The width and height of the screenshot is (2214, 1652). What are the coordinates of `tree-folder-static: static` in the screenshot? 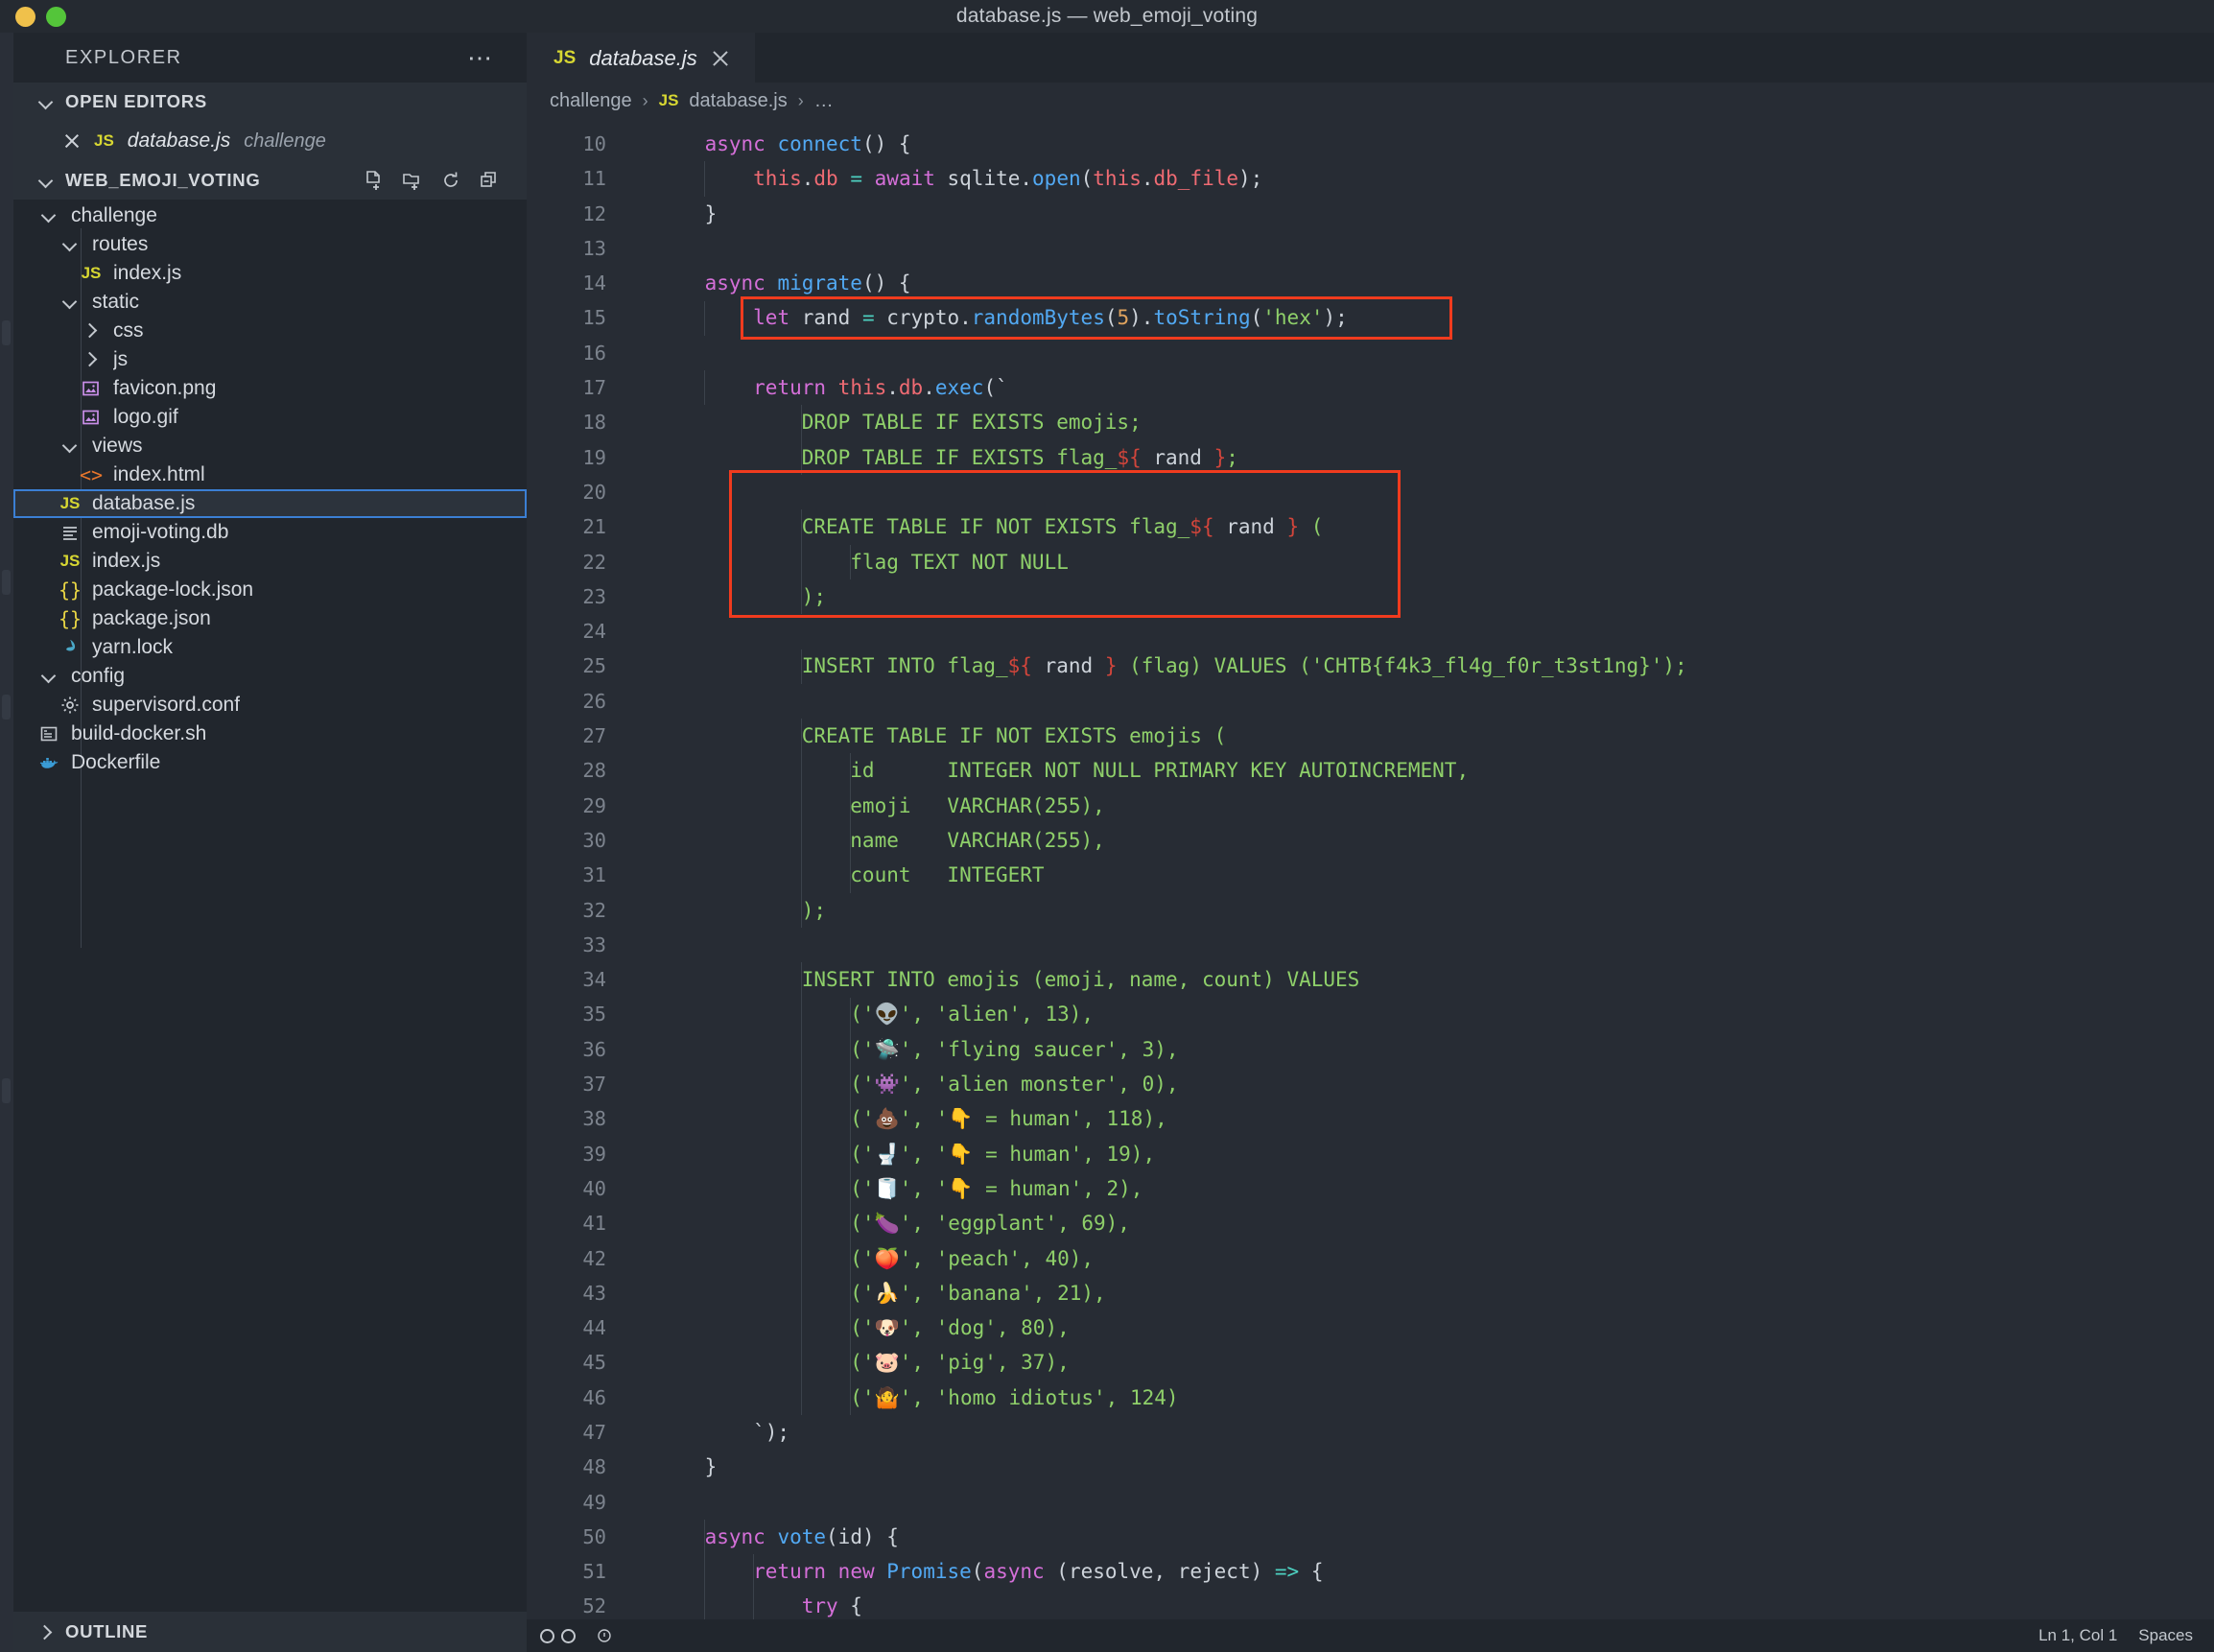 It's located at (270, 303).